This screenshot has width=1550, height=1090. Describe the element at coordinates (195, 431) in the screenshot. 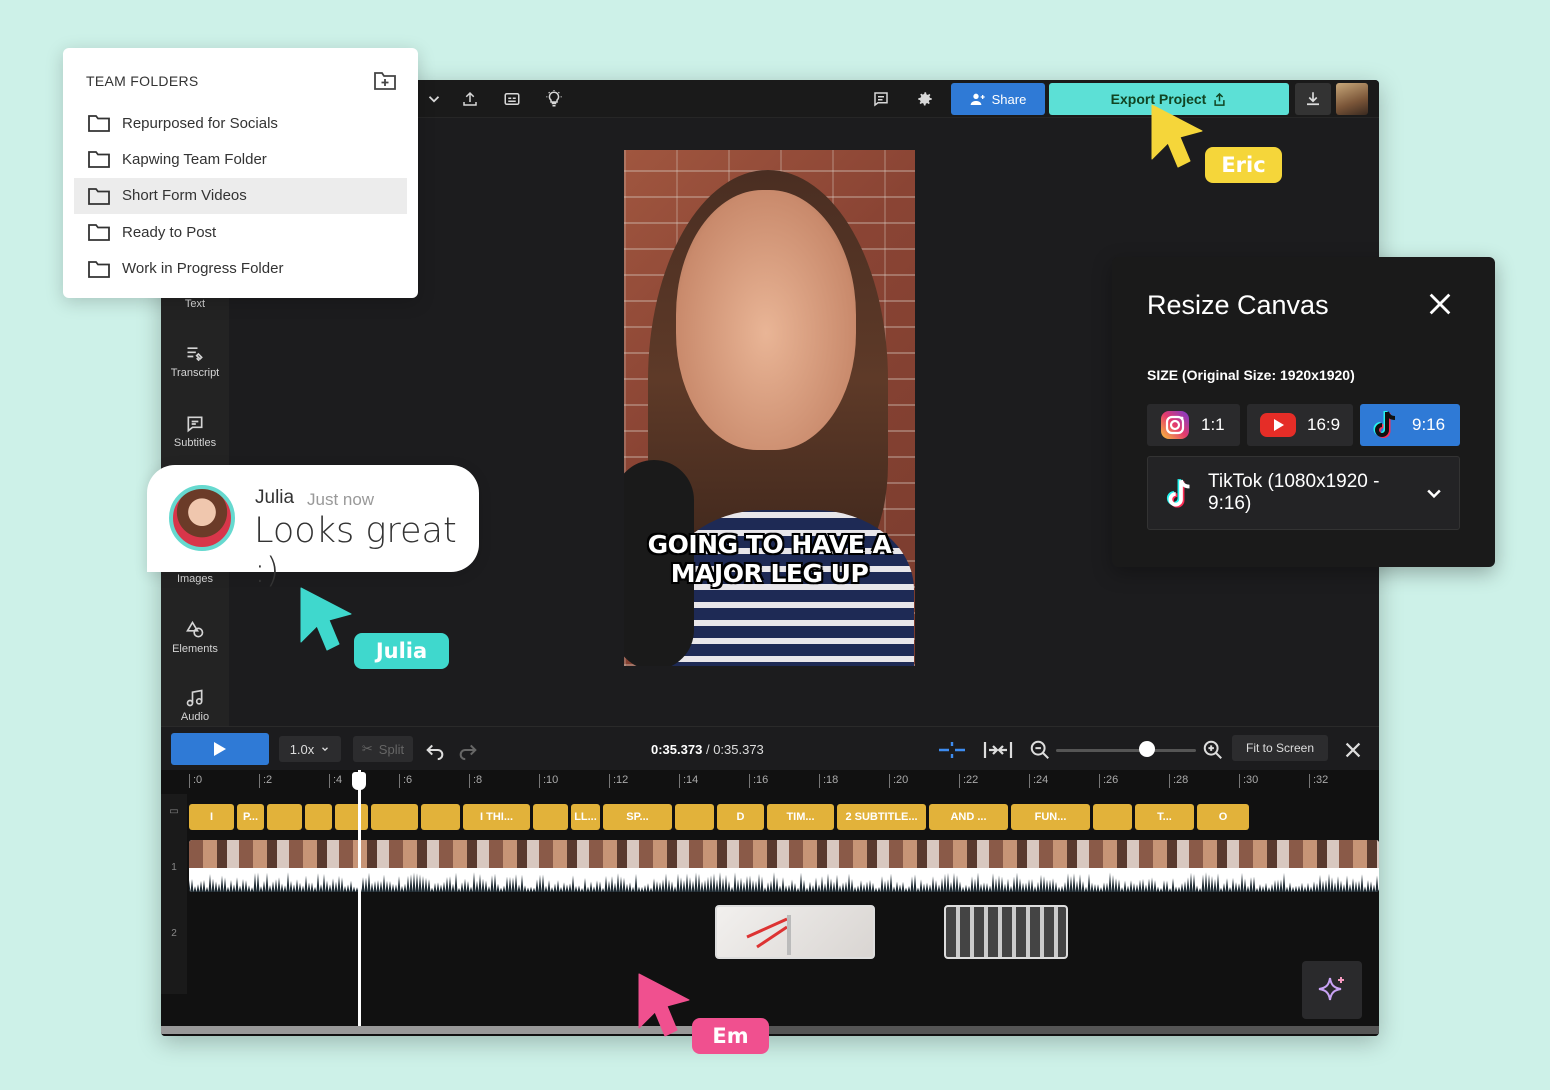

I see `sidebar-item-subtitles: Subtitles` at that location.